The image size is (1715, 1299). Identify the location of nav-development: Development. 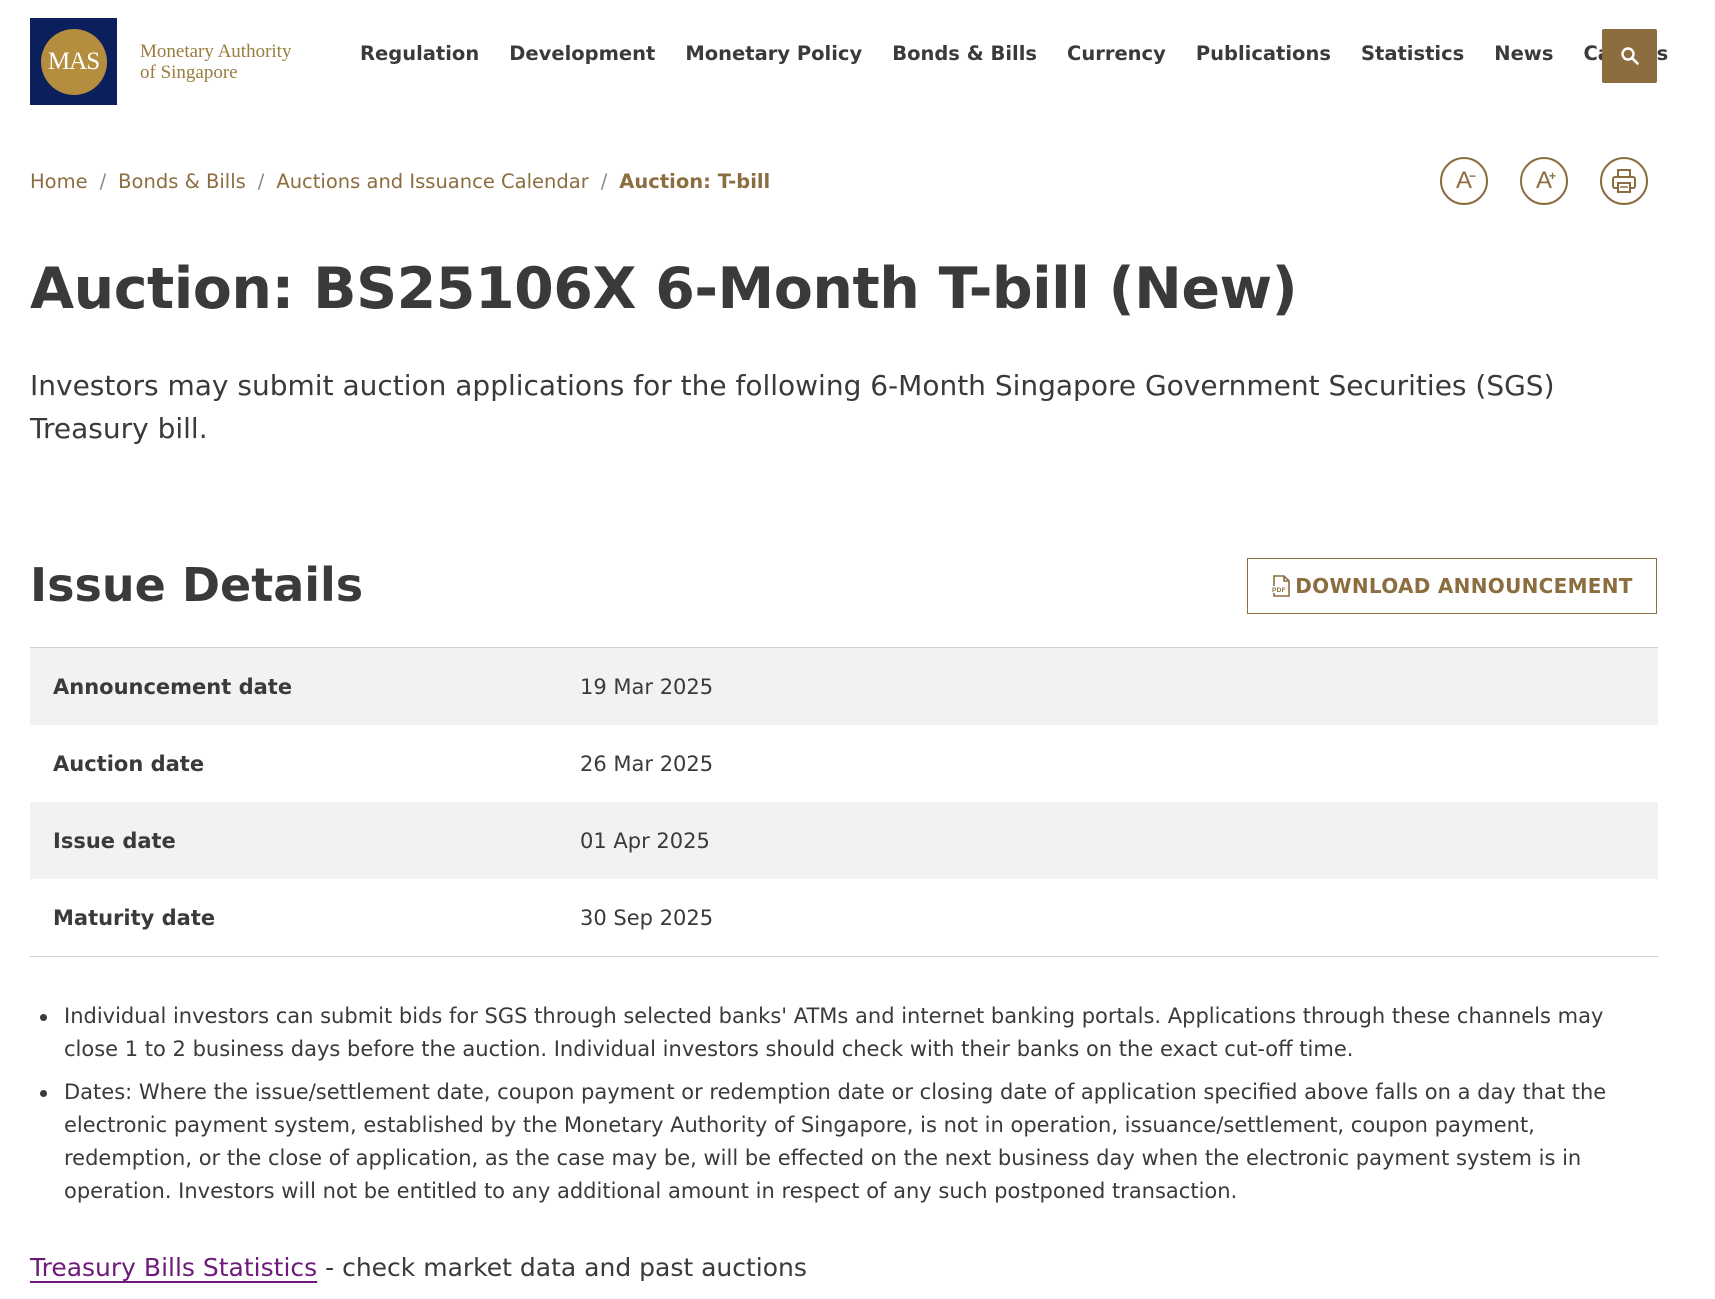
(582, 53).